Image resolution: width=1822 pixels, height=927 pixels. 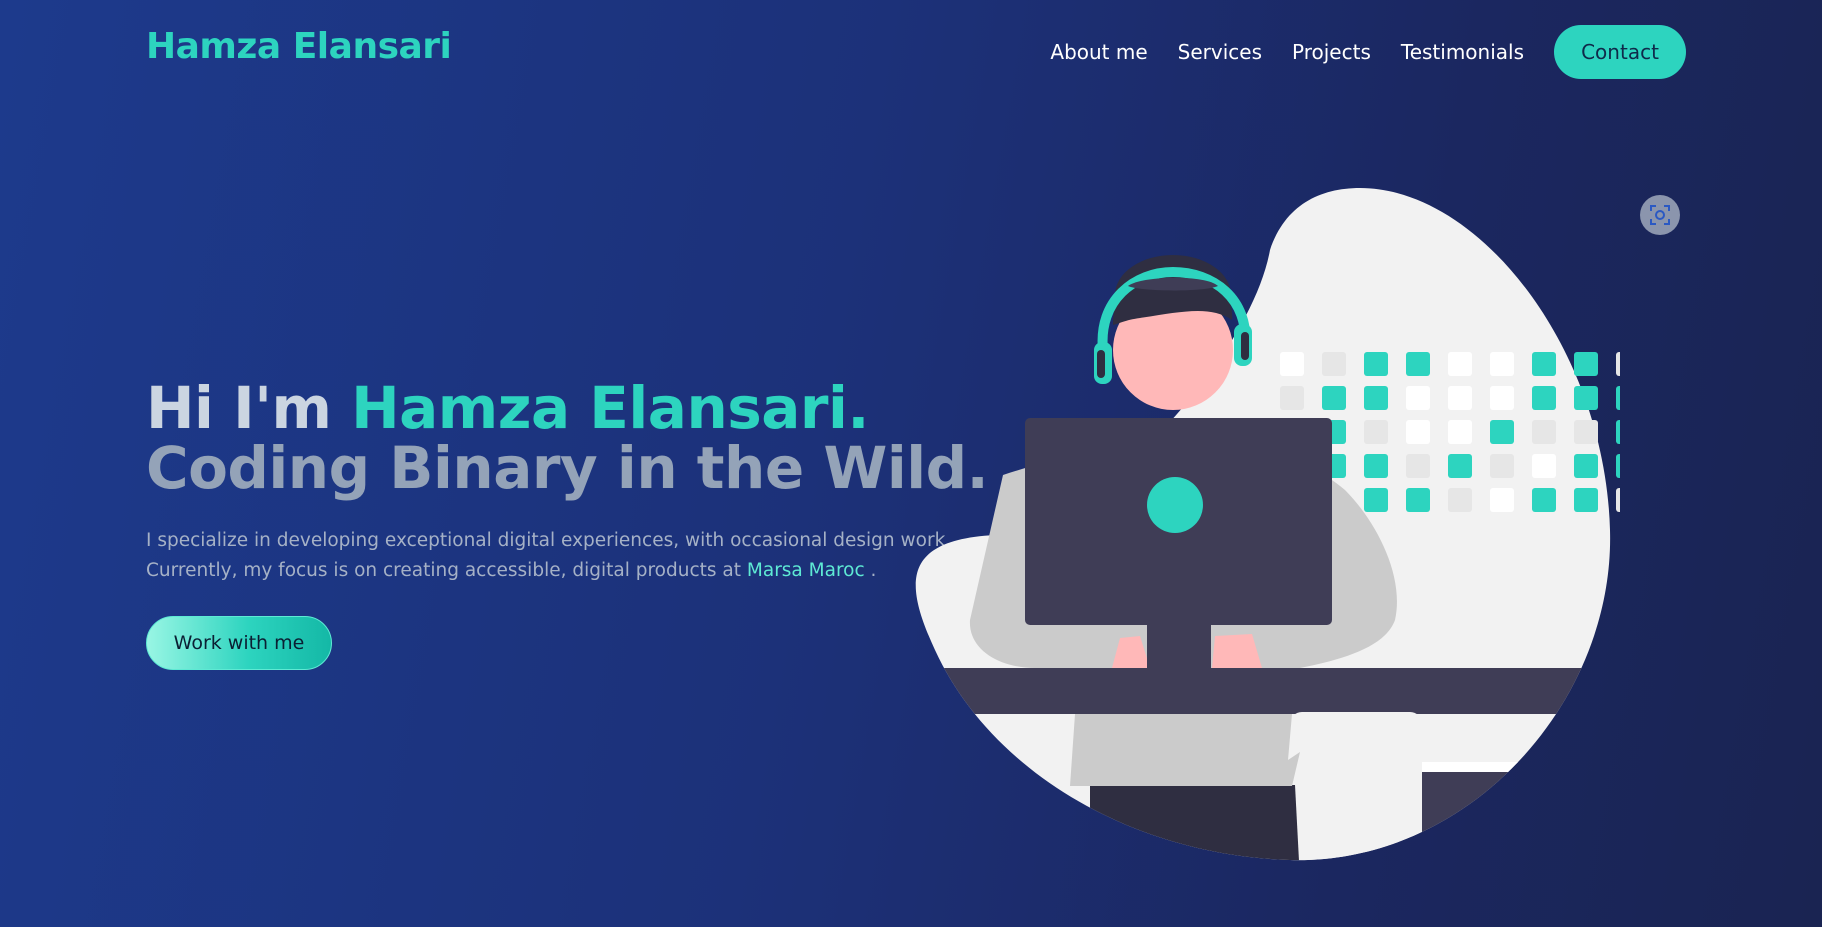 What do you see at coordinates (299, 46) in the screenshot?
I see `site-logo: Hamza Elansari` at bounding box center [299, 46].